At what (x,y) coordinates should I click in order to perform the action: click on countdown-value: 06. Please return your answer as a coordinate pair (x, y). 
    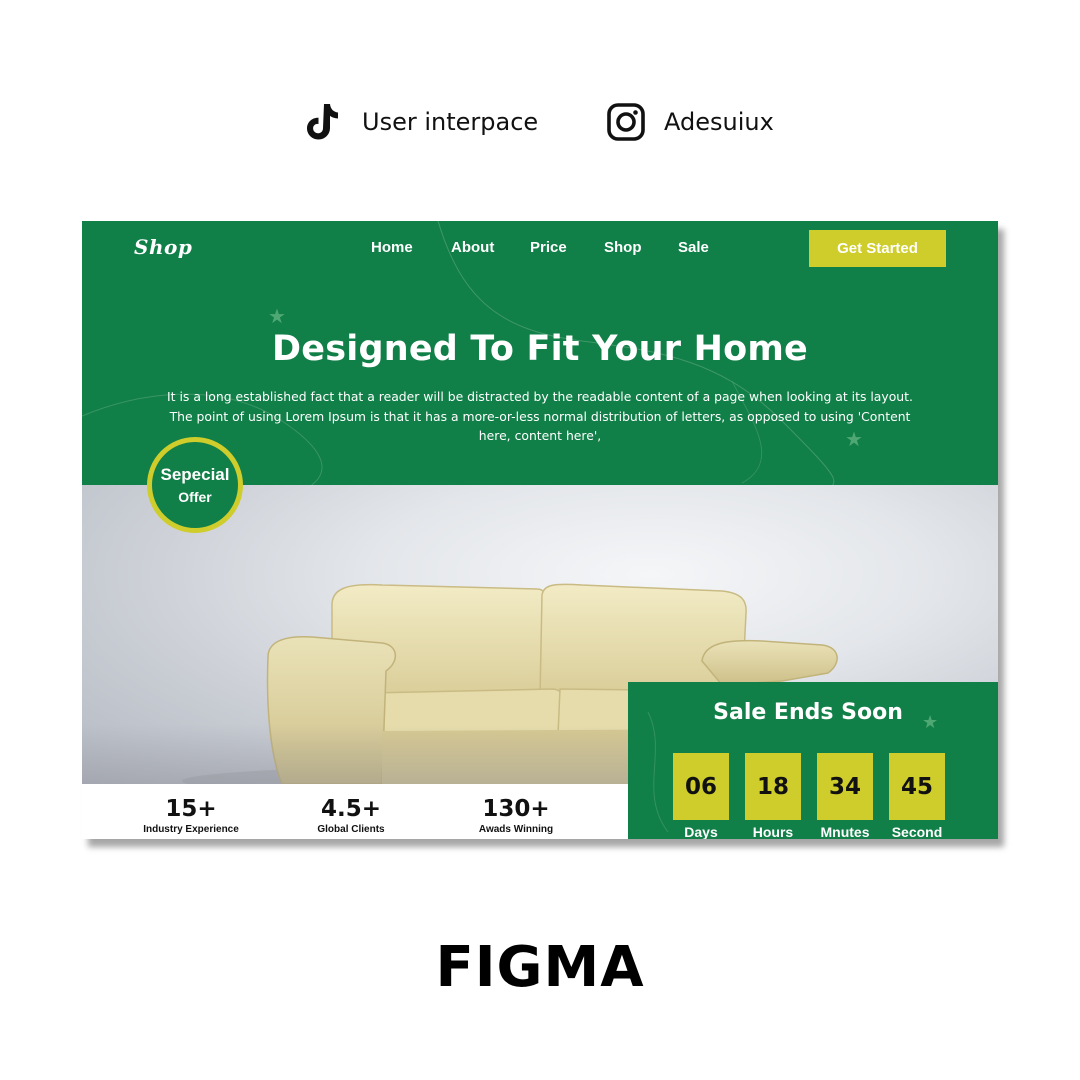
    Looking at the image, I should click on (701, 786).